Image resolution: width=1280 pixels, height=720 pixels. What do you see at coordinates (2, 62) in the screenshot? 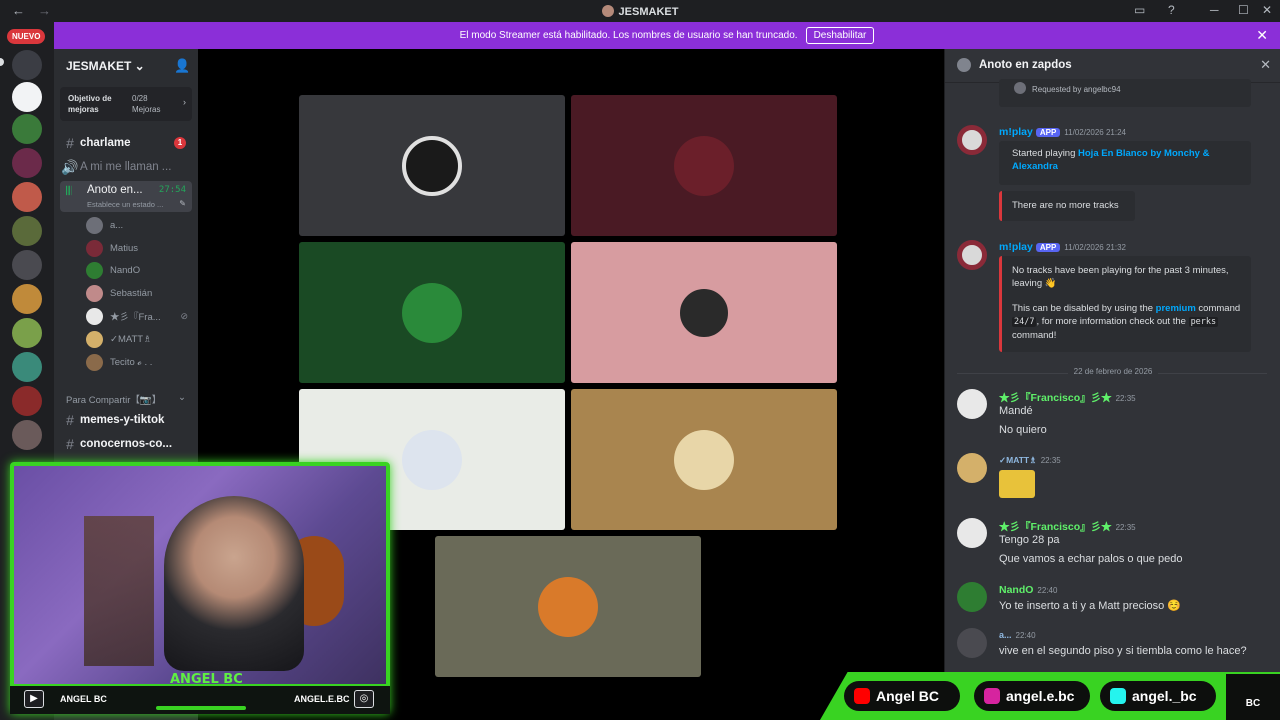
I see `server-indicator` at bounding box center [2, 62].